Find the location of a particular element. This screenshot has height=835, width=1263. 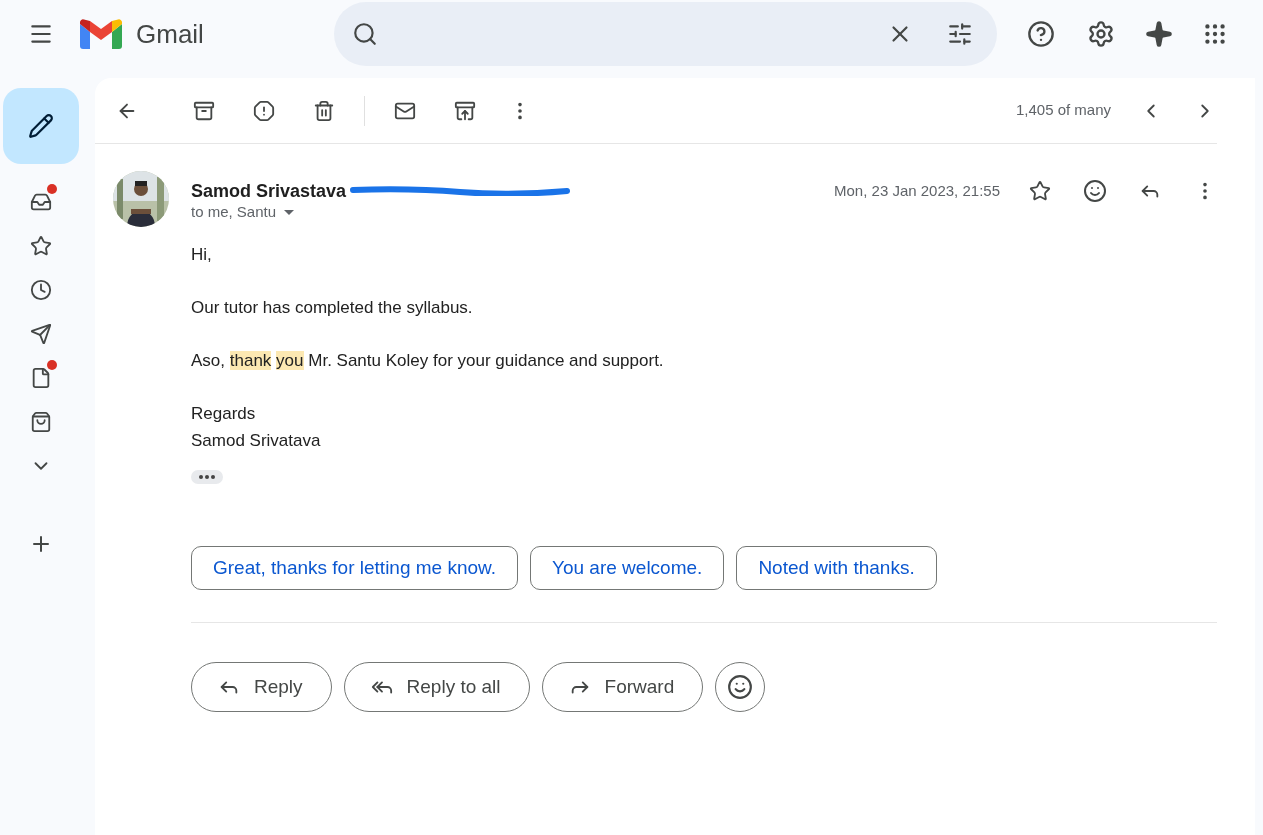

star-icon is located at coordinates (40, 246).